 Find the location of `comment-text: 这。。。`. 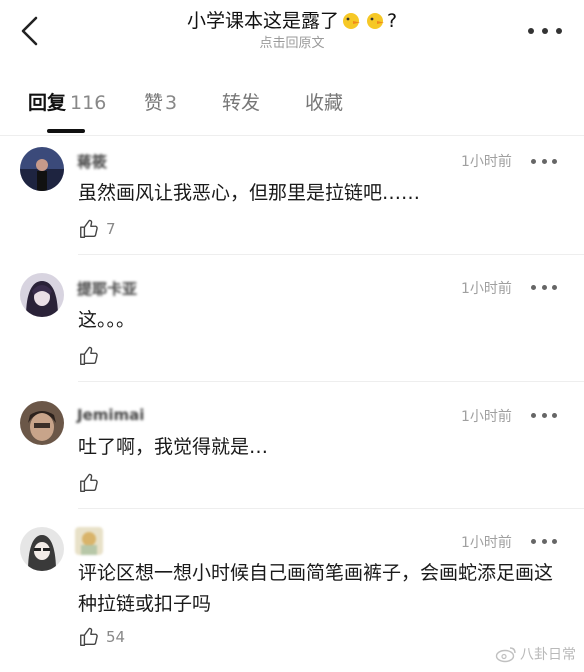

comment-text: 这。。。 is located at coordinates (107, 320).